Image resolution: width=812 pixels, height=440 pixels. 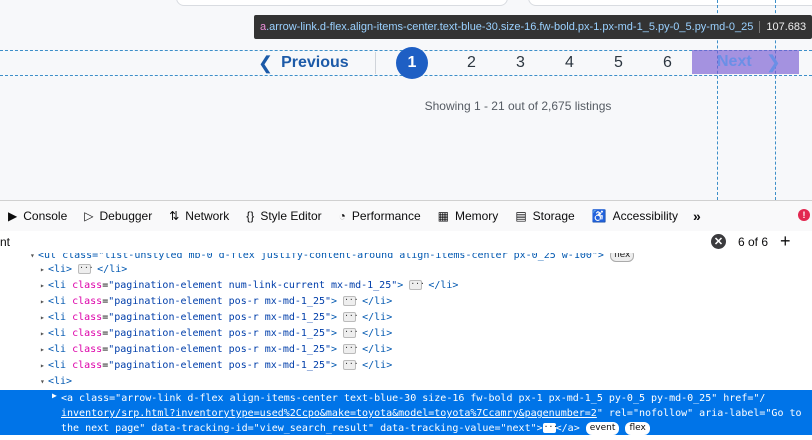 I want to click on page-link-6: 6, so click(x=667, y=63).